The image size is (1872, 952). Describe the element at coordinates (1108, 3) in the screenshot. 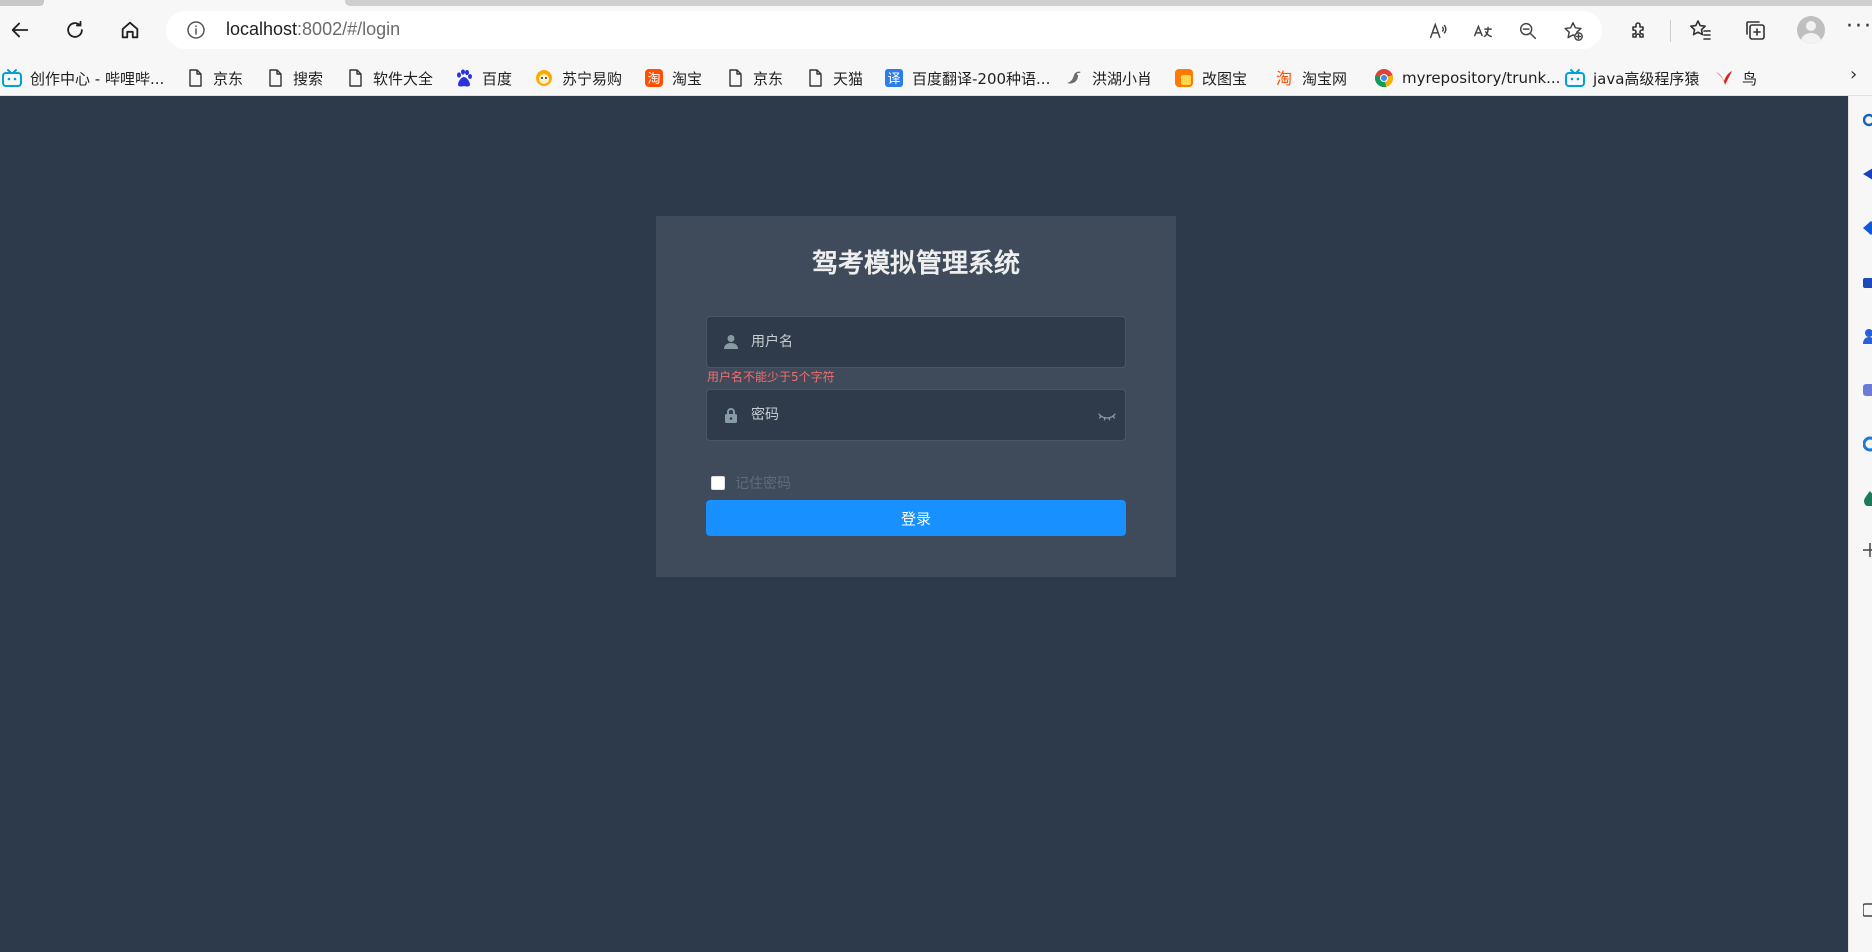

I see `tab-active` at that location.